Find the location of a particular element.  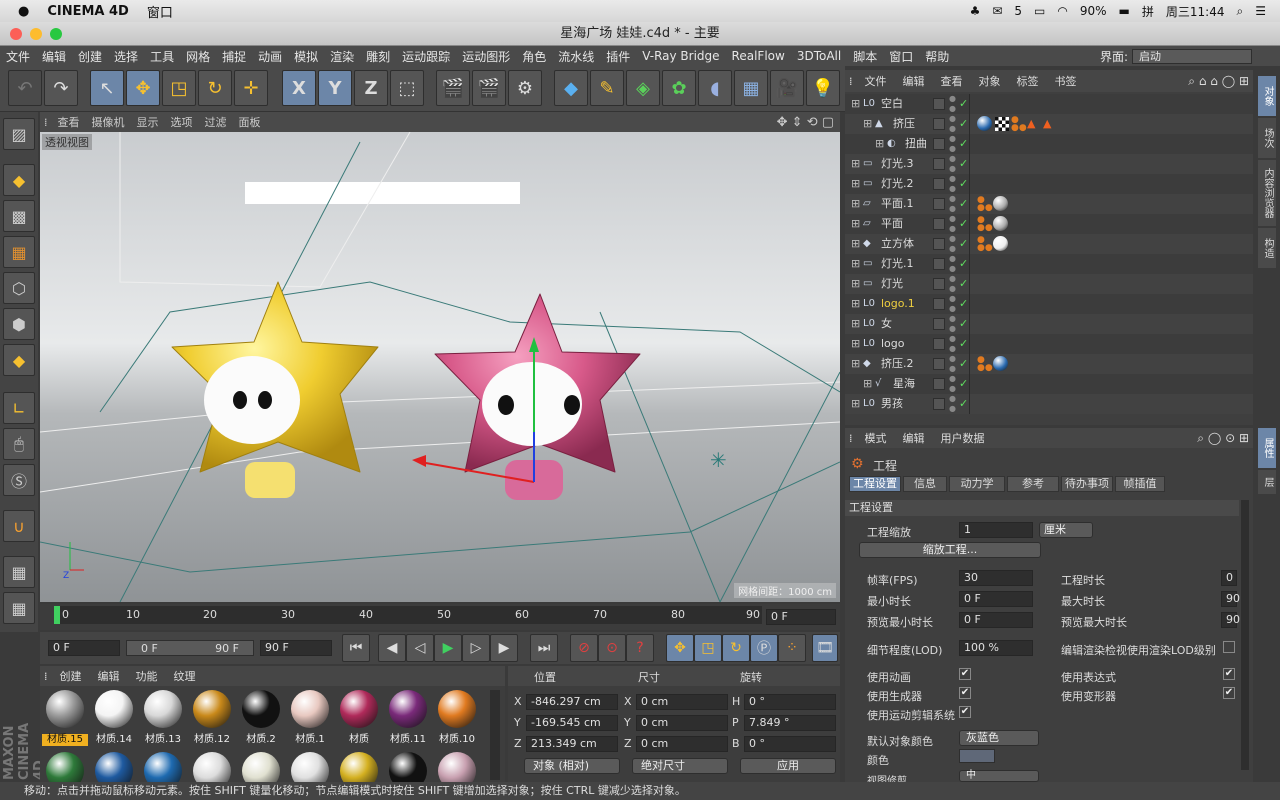

close-window-button is located at coordinates (16, 34).